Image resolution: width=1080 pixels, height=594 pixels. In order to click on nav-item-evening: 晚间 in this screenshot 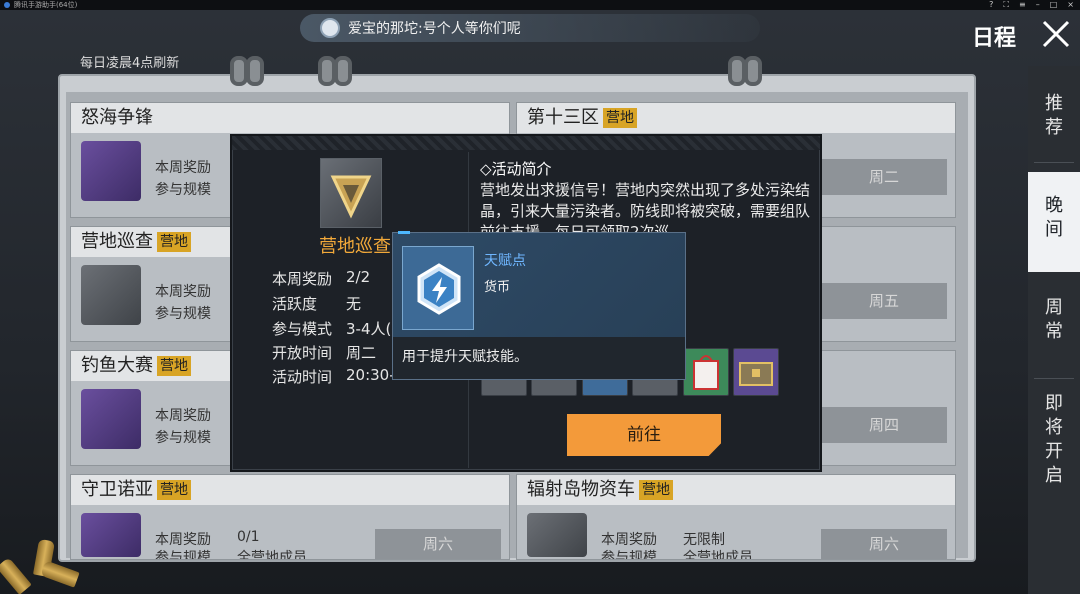, I will do `click(1054, 222)`.